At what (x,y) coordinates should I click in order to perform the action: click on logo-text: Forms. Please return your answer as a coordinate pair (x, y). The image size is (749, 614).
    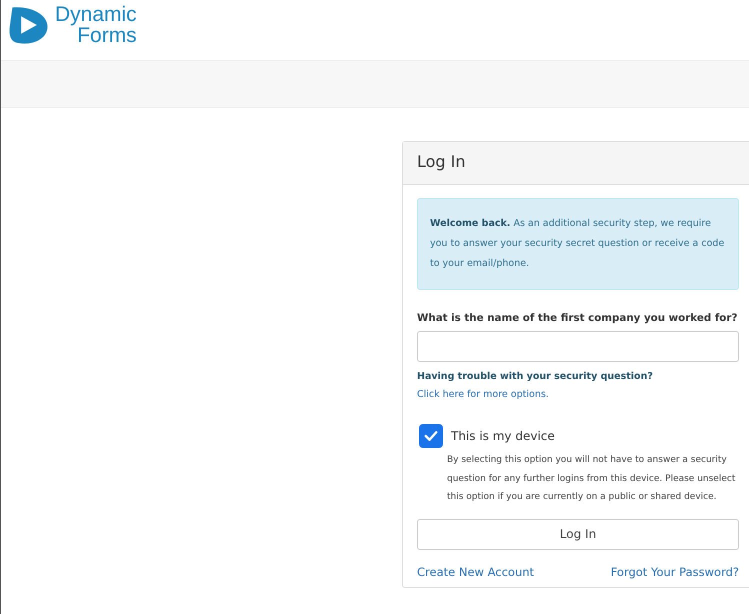
    Looking at the image, I should click on (107, 35).